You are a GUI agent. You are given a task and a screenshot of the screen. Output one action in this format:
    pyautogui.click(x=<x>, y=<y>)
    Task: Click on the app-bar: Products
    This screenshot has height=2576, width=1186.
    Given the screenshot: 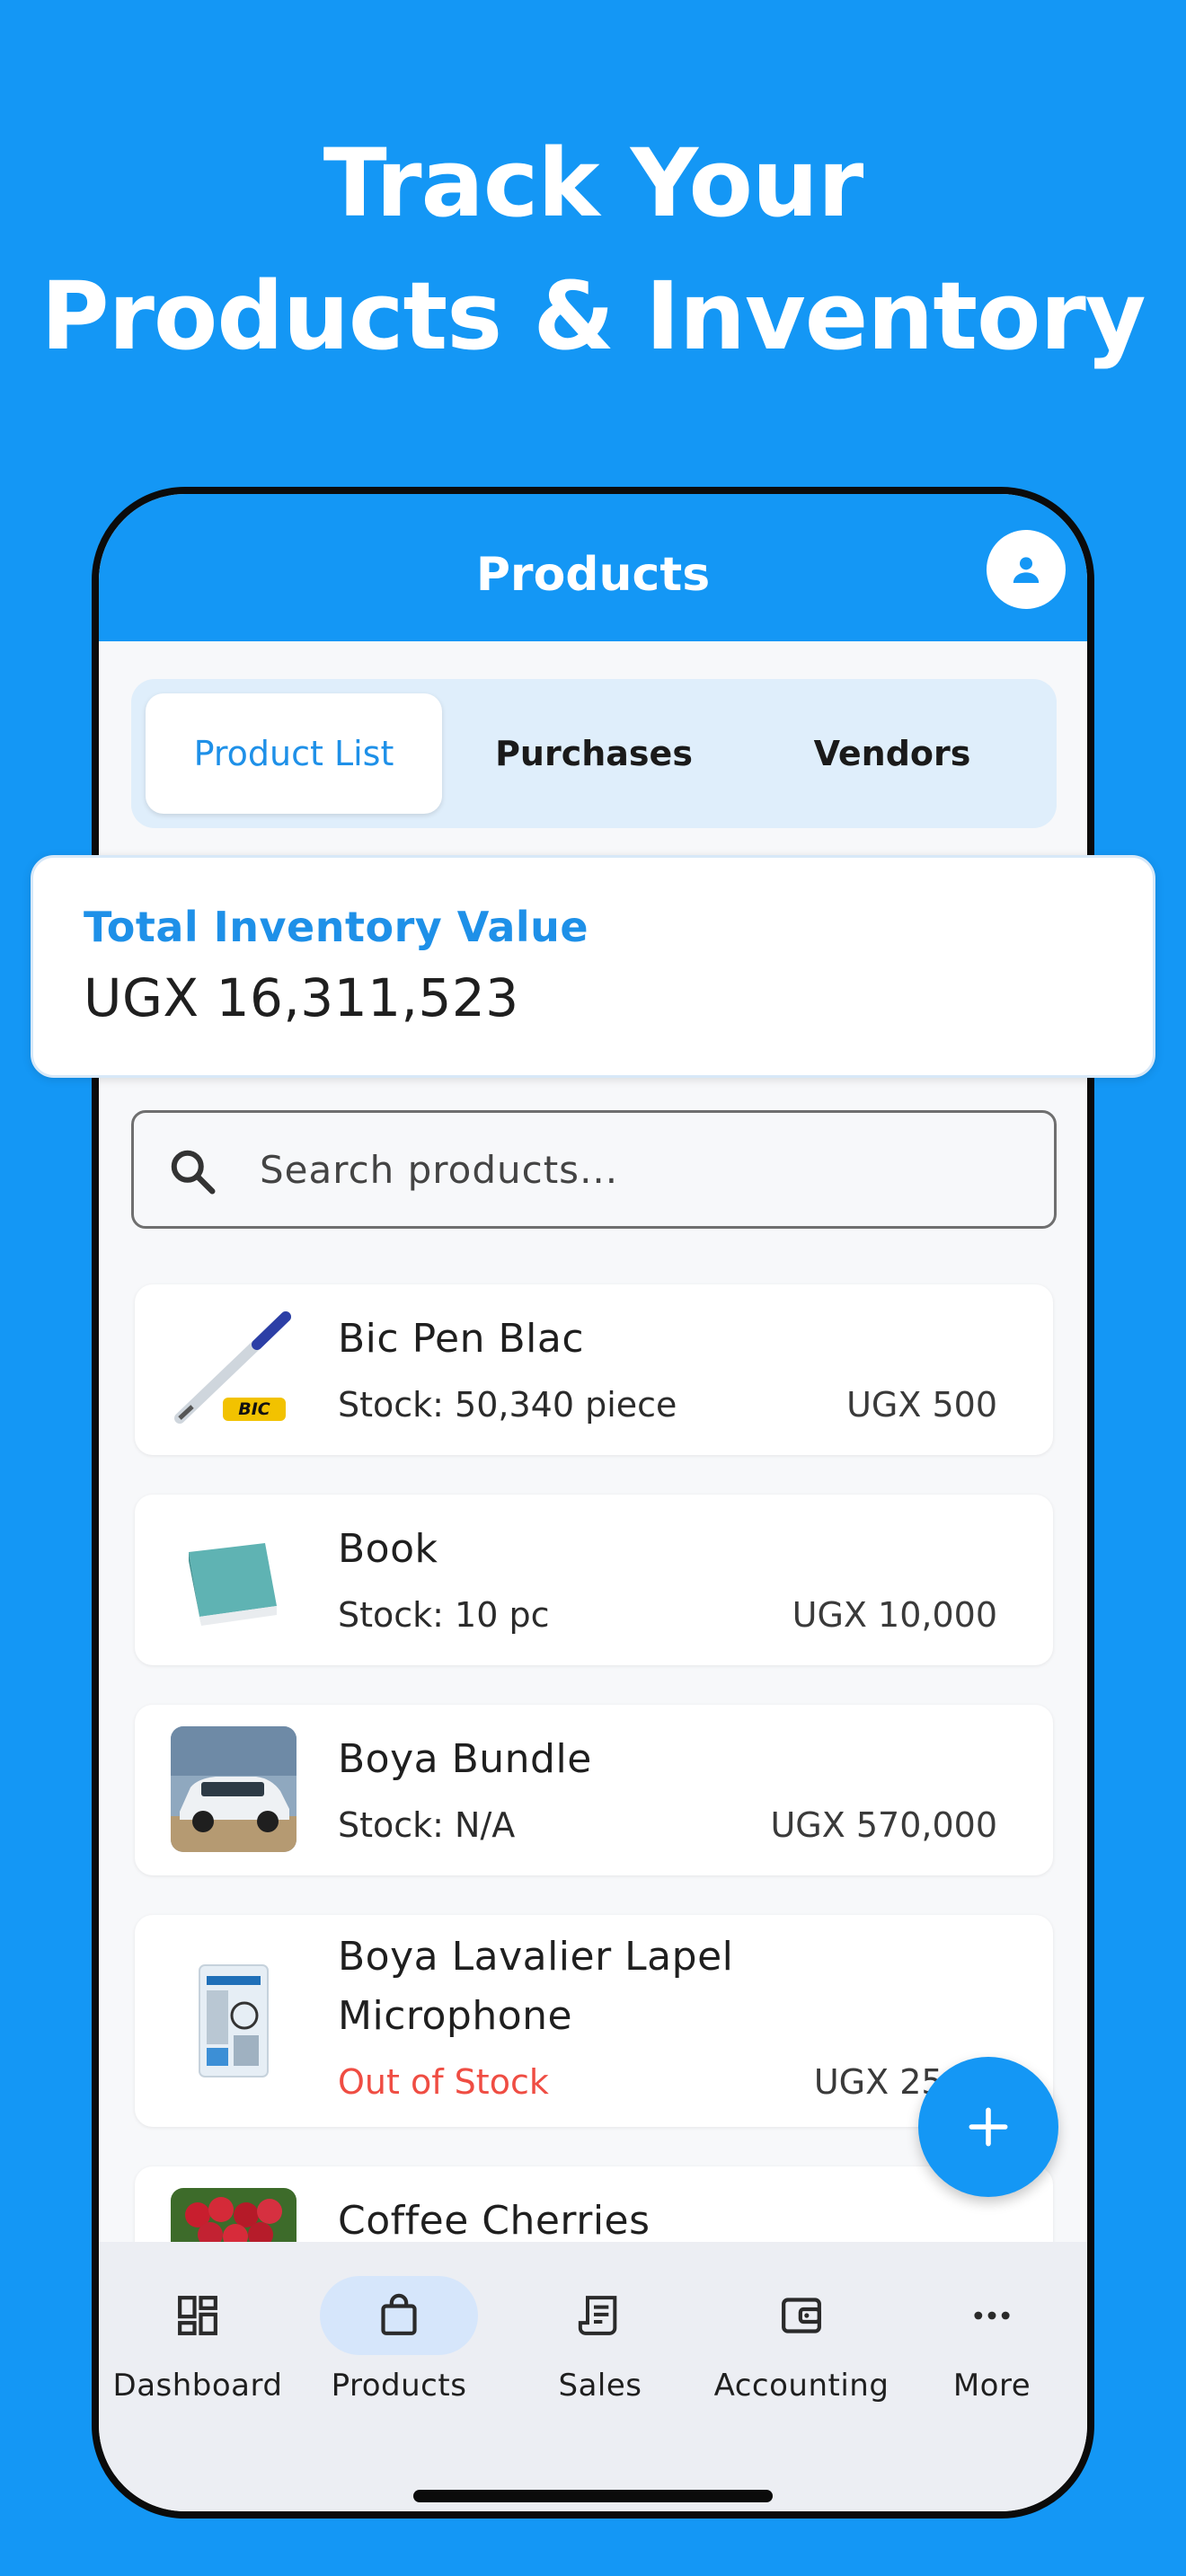 What is the action you would take?
    pyautogui.click(x=593, y=567)
    